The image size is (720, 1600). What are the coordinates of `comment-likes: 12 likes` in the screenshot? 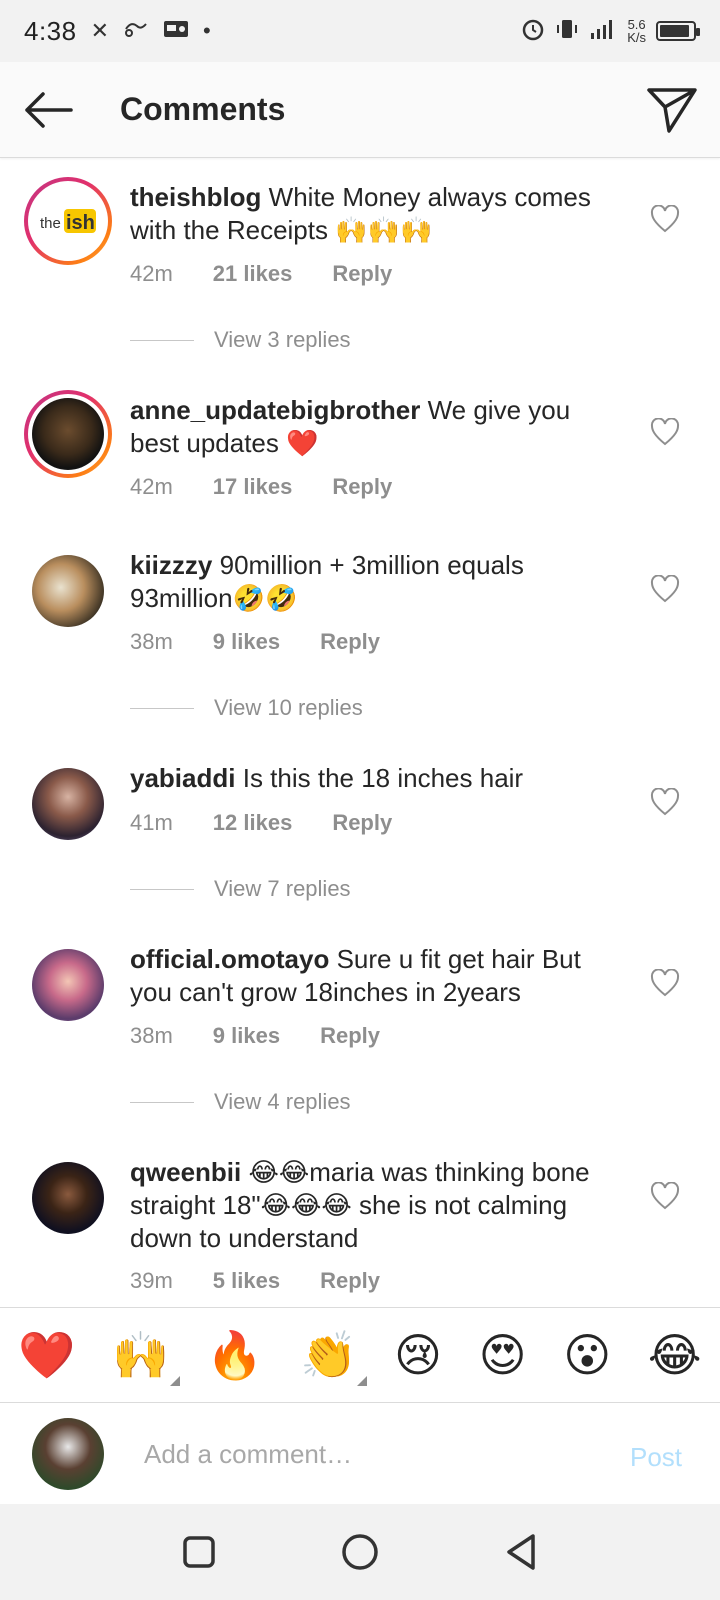 It's located at (253, 823).